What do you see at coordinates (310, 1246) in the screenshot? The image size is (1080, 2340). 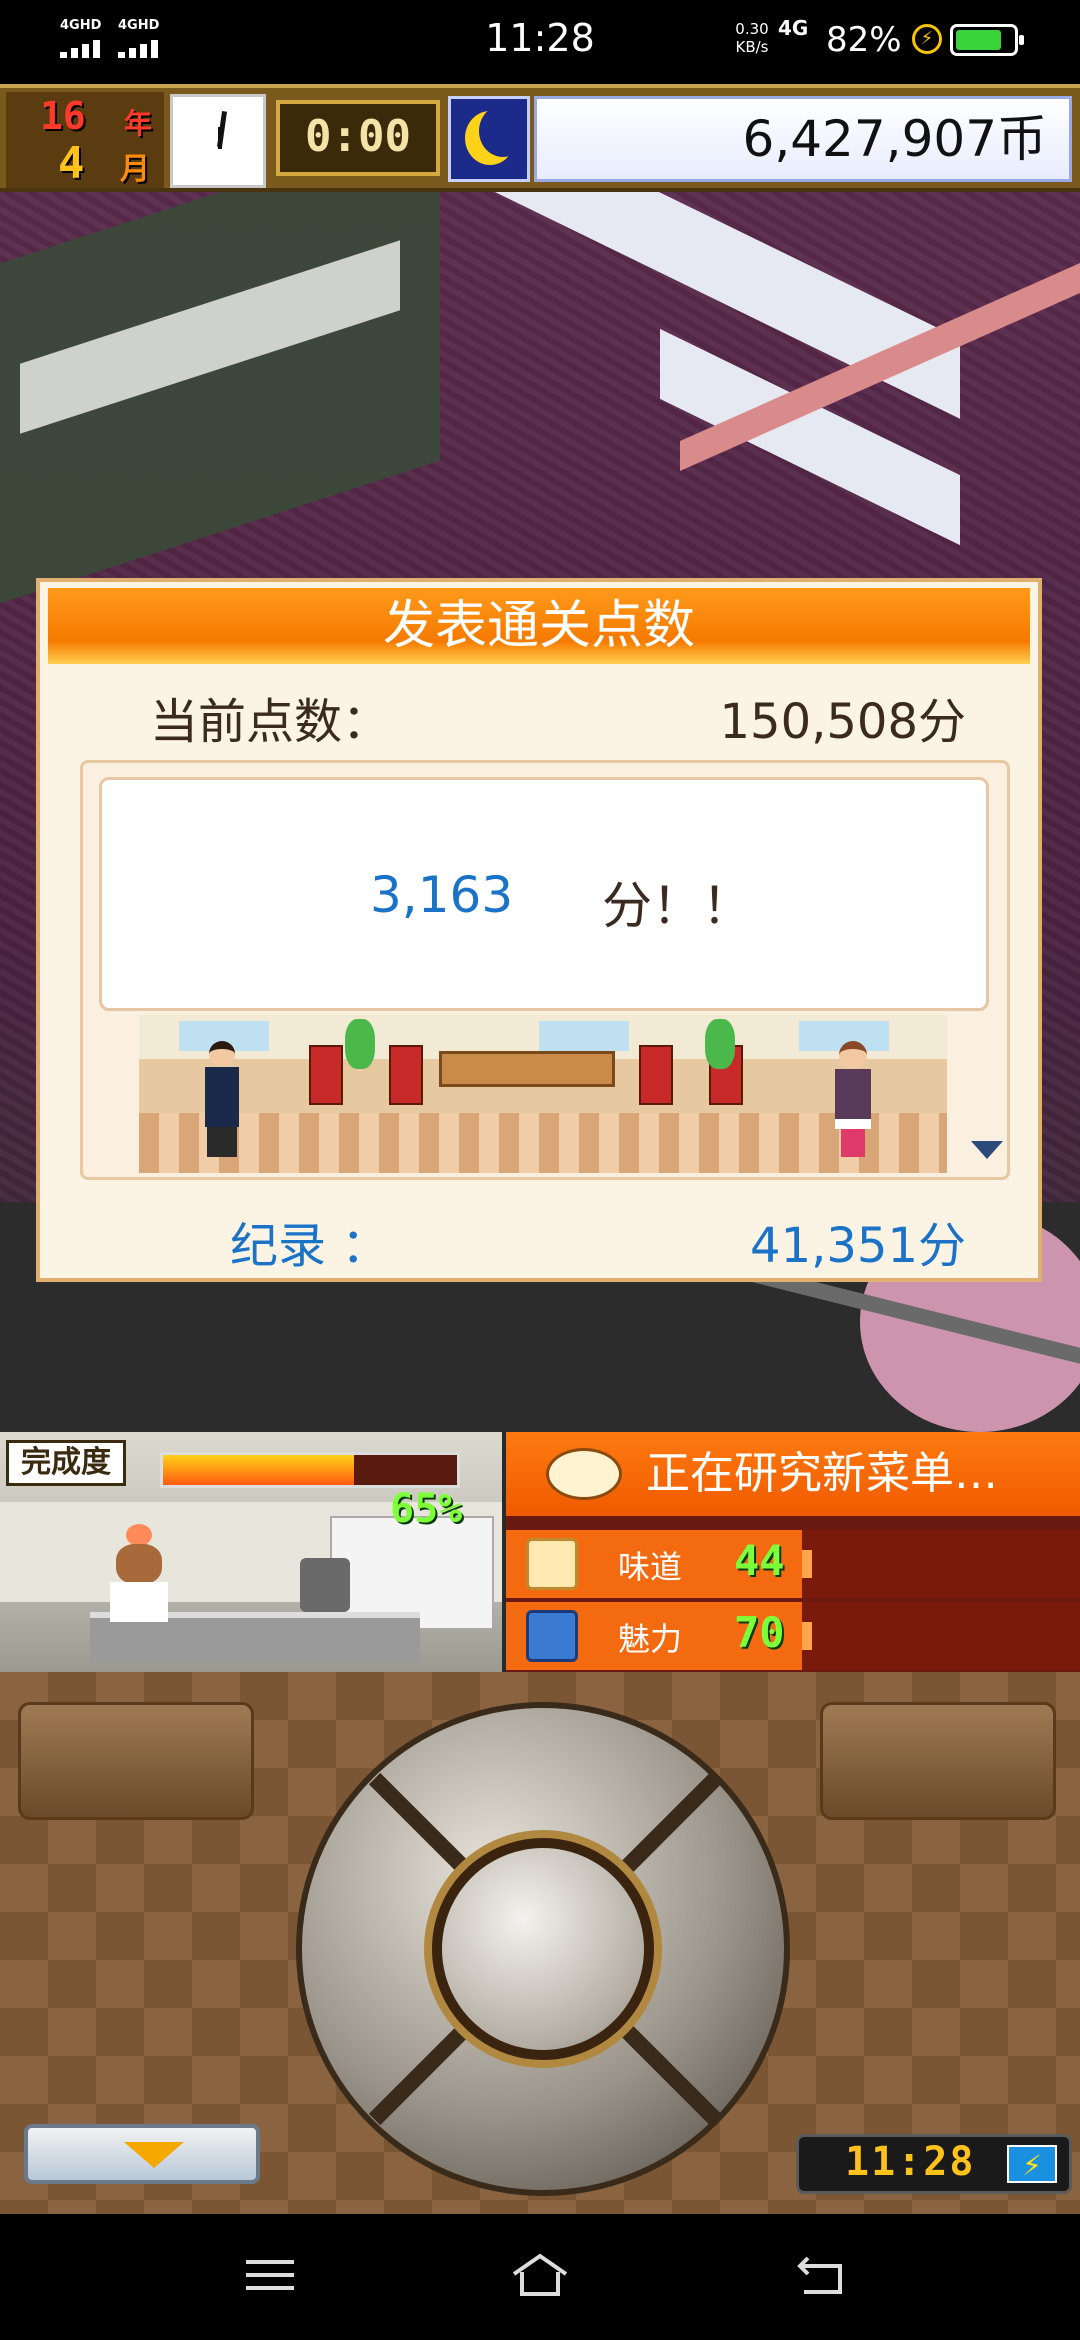 I see `record-label: 纪录 ：` at bounding box center [310, 1246].